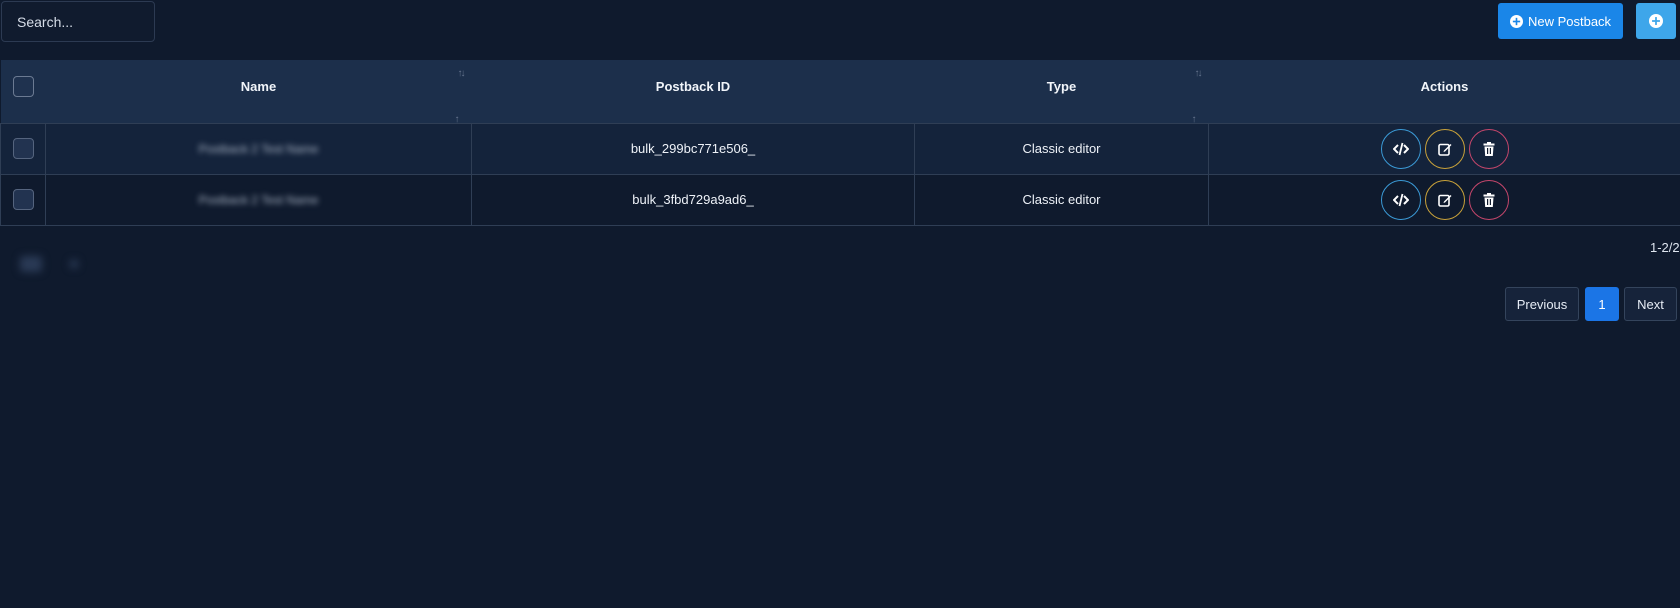 The height and width of the screenshot is (608, 1680). I want to click on column-postback-id-label: Postback ID, so click(693, 86).